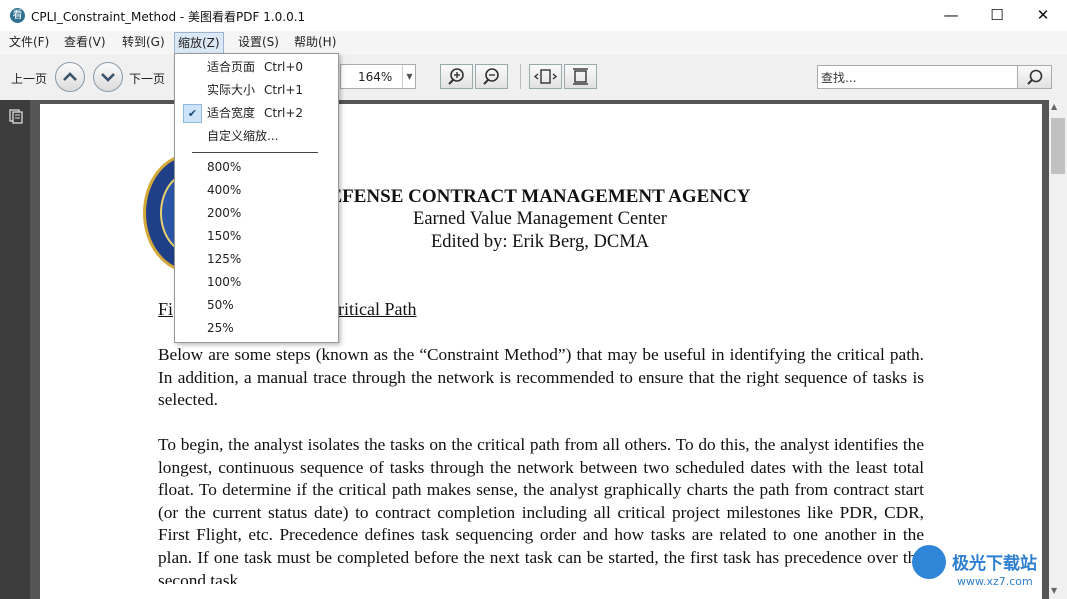 The height and width of the screenshot is (599, 1067). Describe the element at coordinates (220, 328) in the screenshot. I see `menu-item-label: 25%` at that location.